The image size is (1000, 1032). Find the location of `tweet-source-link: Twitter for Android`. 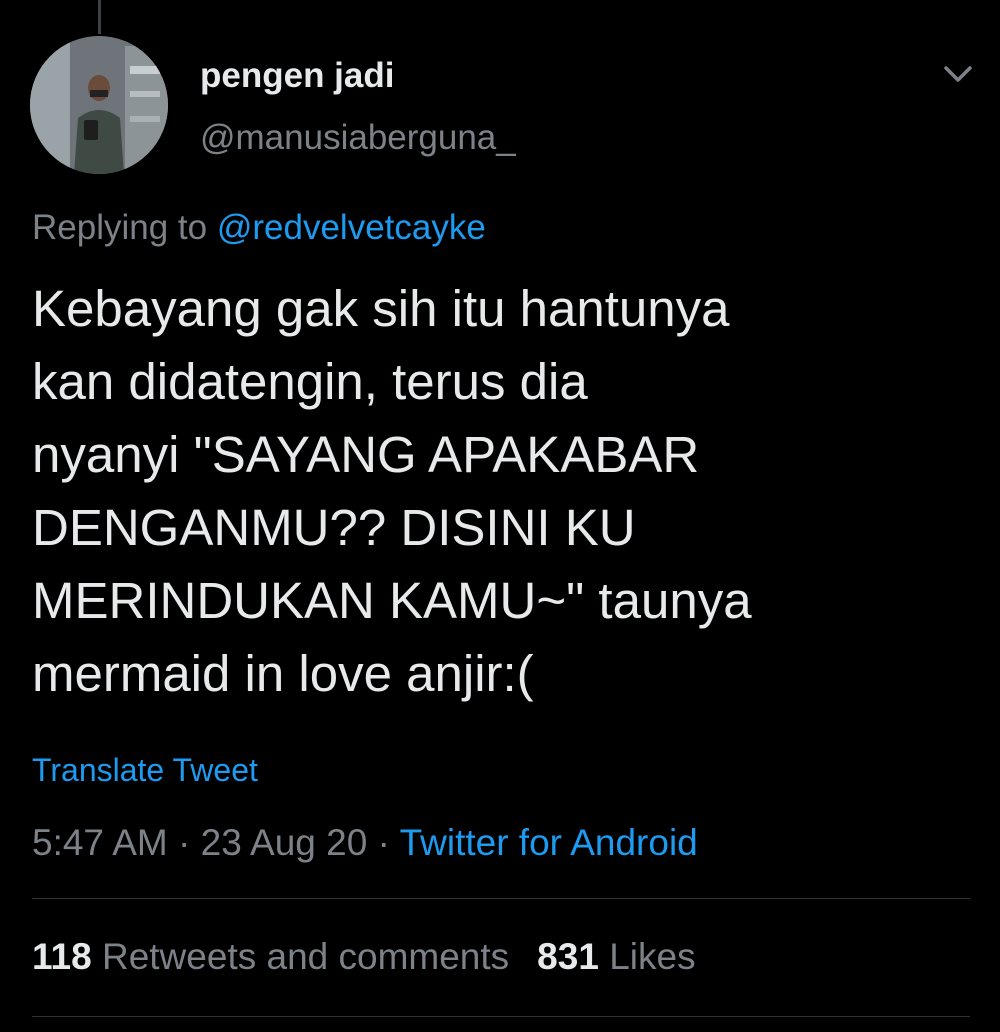

tweet-source-link: Twitter for Android is located at coordinates (549, 842).